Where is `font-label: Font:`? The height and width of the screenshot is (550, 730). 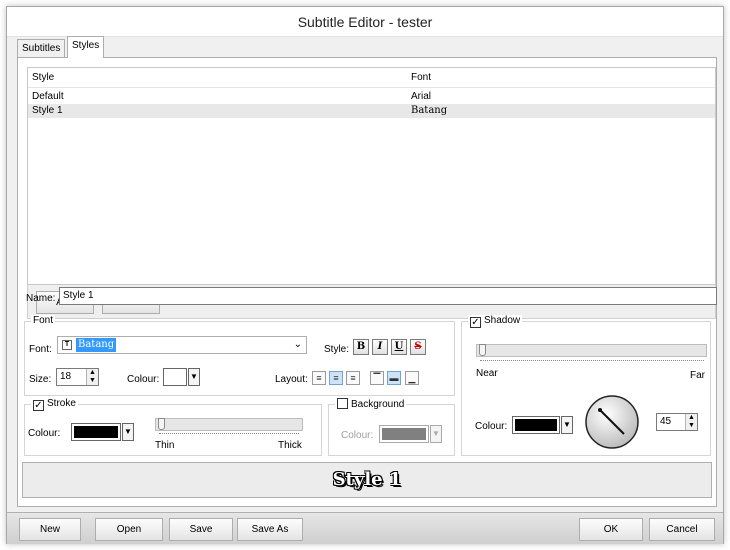 font-label: Font: is located at coordinates (40, 349).